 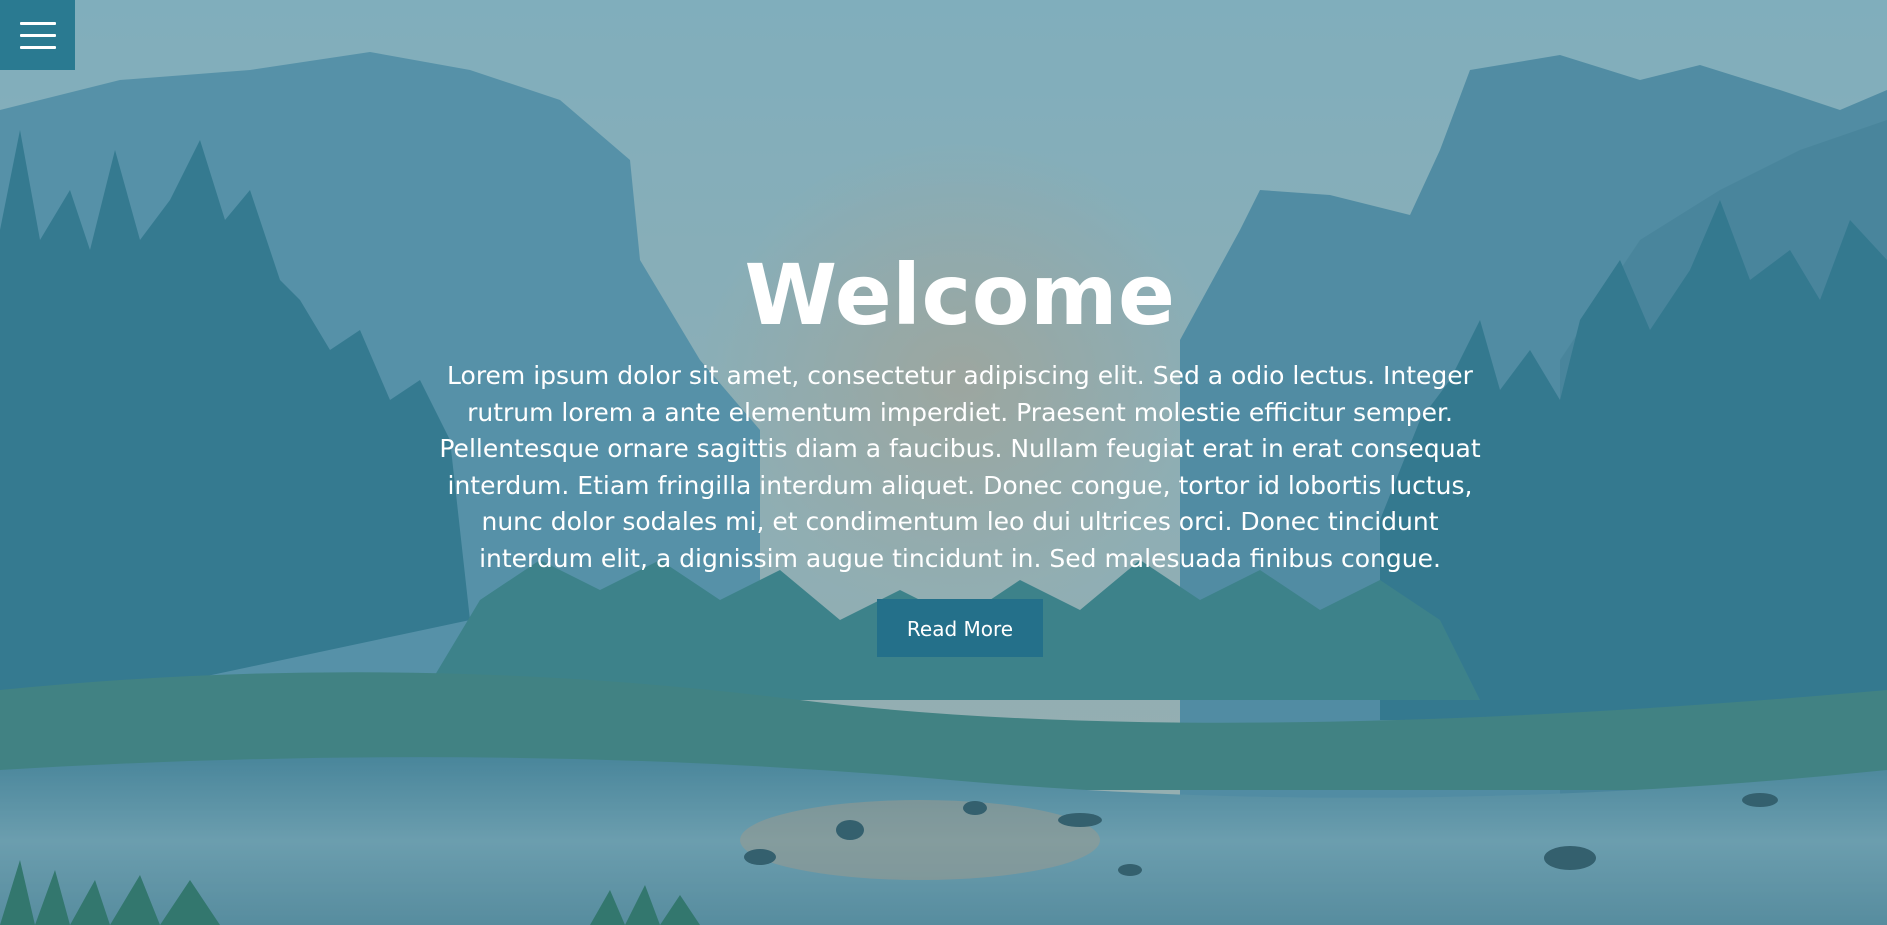 What do you see at coordinates (960, 628) in the screenshot?
I see `read-more-button: Read More` at bounding box center [960, 628].